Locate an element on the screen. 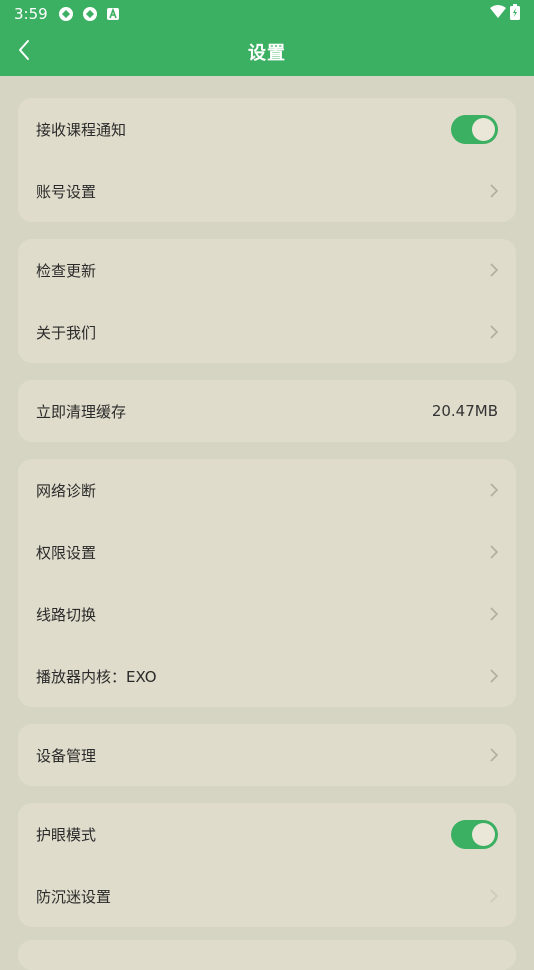  settings-group-notifications: 接收课程通知 账号设置 is located at coordinates (267, 160).